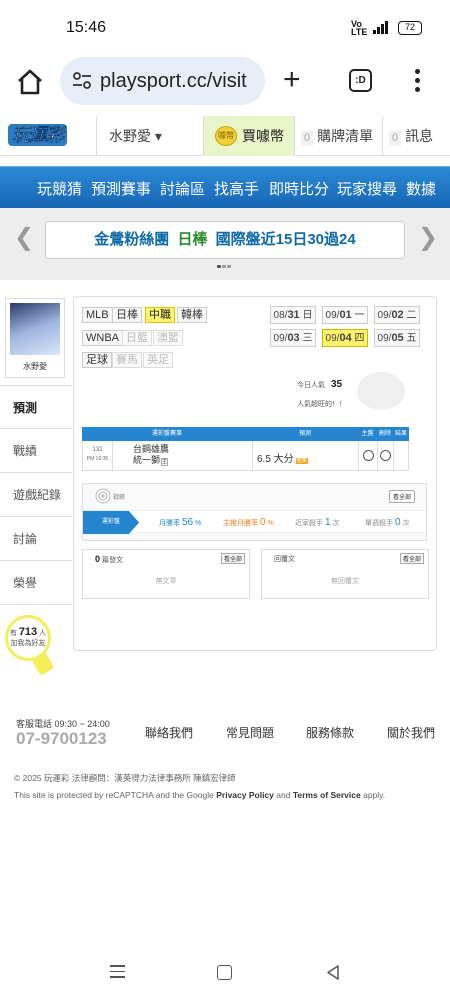  What do you see at coordinates (345, 338) in the screenshot?
I see `date-tab-active: 09/04 四` at bounding box center [345, 338].